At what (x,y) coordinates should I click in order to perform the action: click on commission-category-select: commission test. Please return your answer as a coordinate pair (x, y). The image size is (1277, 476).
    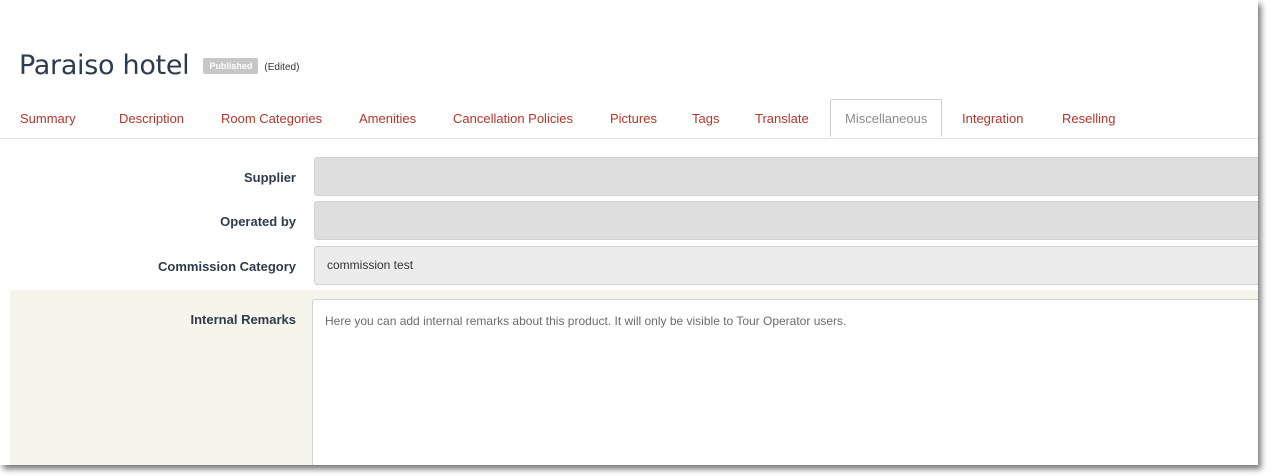
    Looking at the image, I should click on (786, 265).